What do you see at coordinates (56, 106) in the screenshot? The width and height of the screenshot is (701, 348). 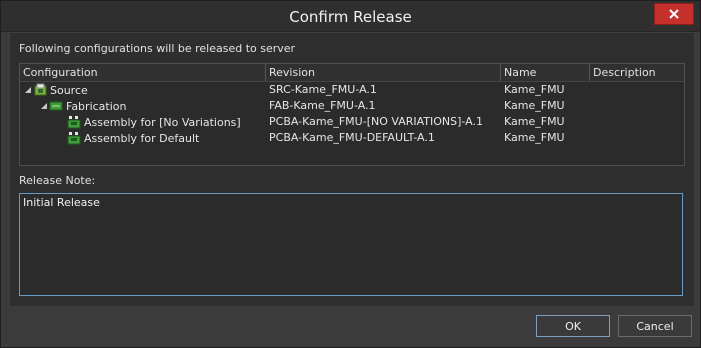 I see `fabrication-icon` at bounding box center [56, 106].